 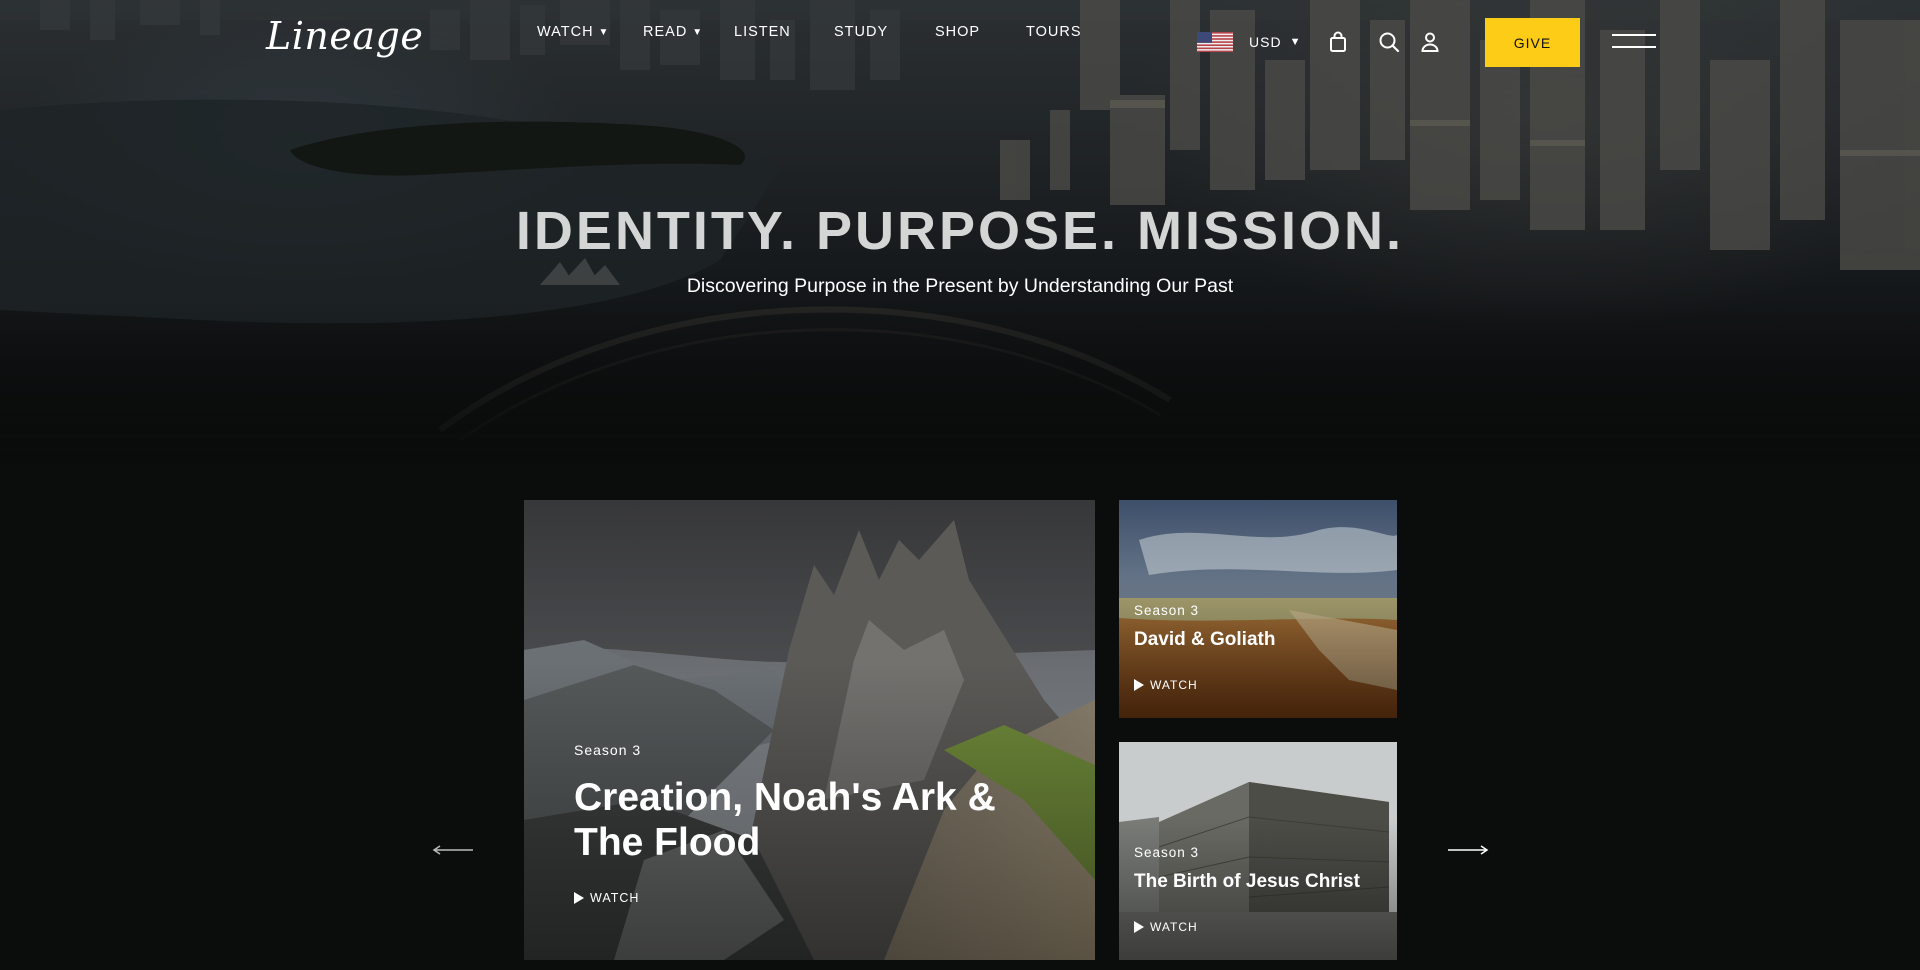 I want to click on nav-item-watch: WATCH ▼, so click(x=573, y=32).